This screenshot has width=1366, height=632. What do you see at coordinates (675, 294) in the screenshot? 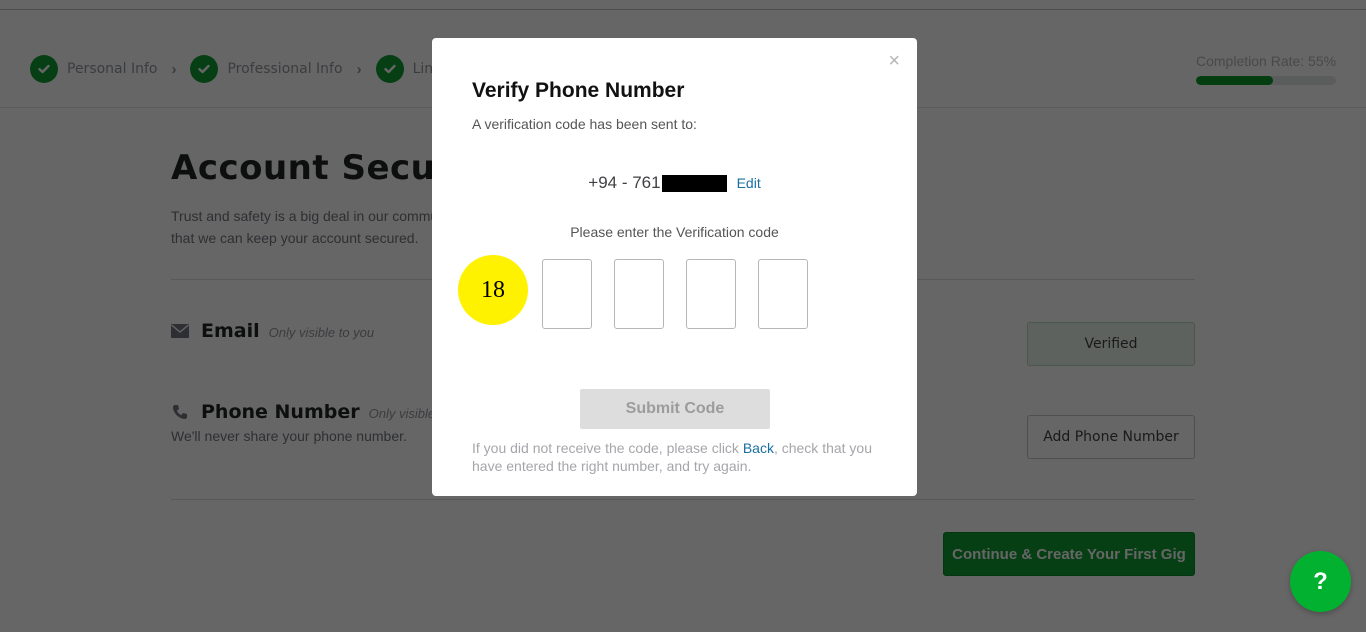
I see `verification-code-inputs` at bounding box center [675, 294].